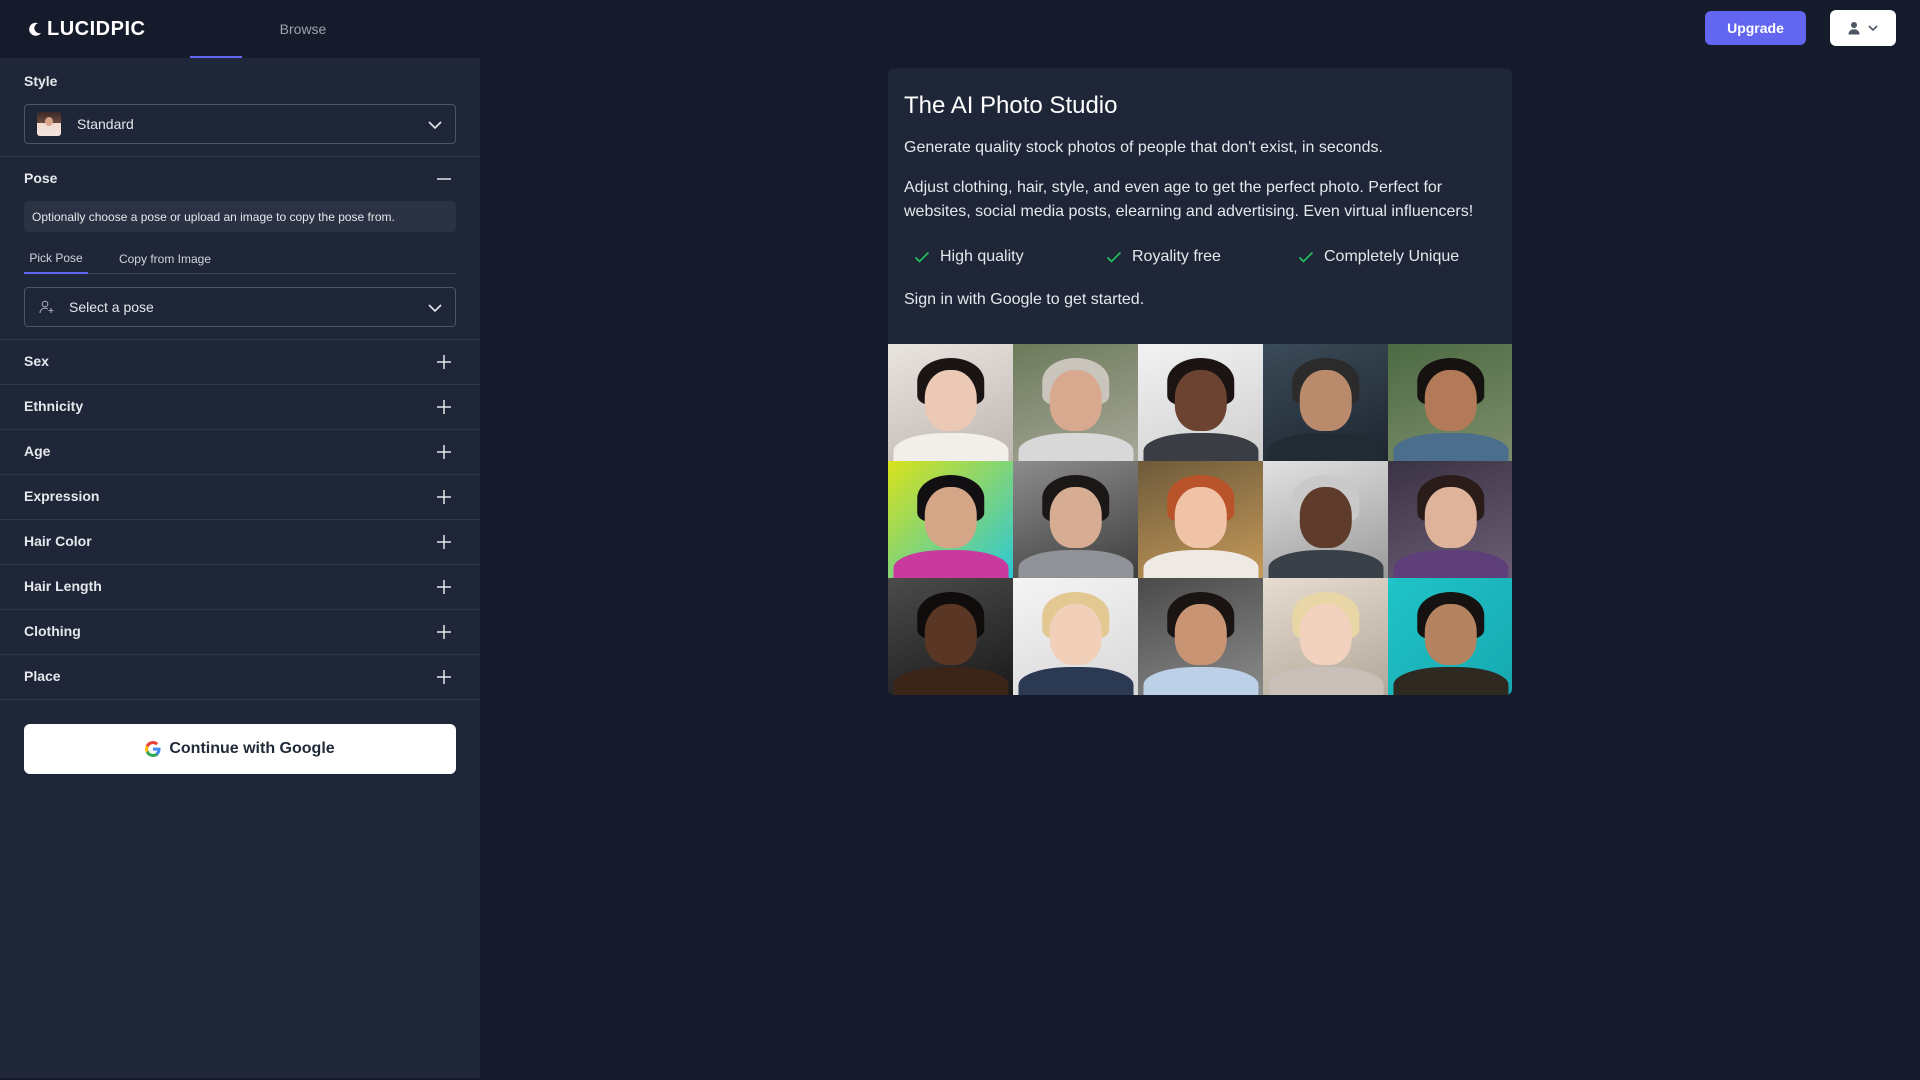 The height and width of the screenshot is (1080, 1920). I want to click on nav-tab-browse: Browse, so click(303, 29).